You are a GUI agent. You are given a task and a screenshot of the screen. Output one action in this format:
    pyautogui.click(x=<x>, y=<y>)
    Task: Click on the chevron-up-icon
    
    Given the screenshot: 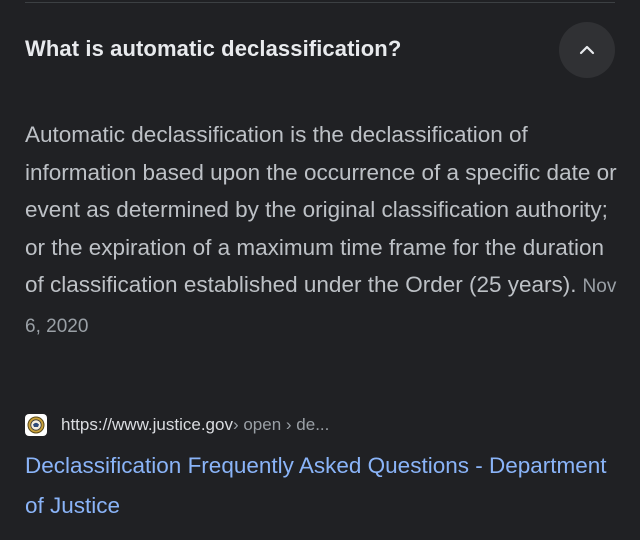 What is the action you would take?
    pyautogui.click(x=587, y=50)
    